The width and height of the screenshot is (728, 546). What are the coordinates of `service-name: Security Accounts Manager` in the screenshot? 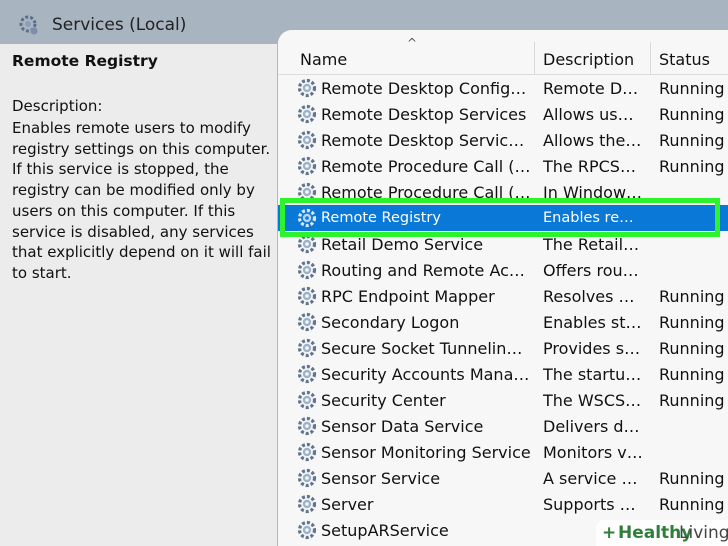 It's located at (426, 374).